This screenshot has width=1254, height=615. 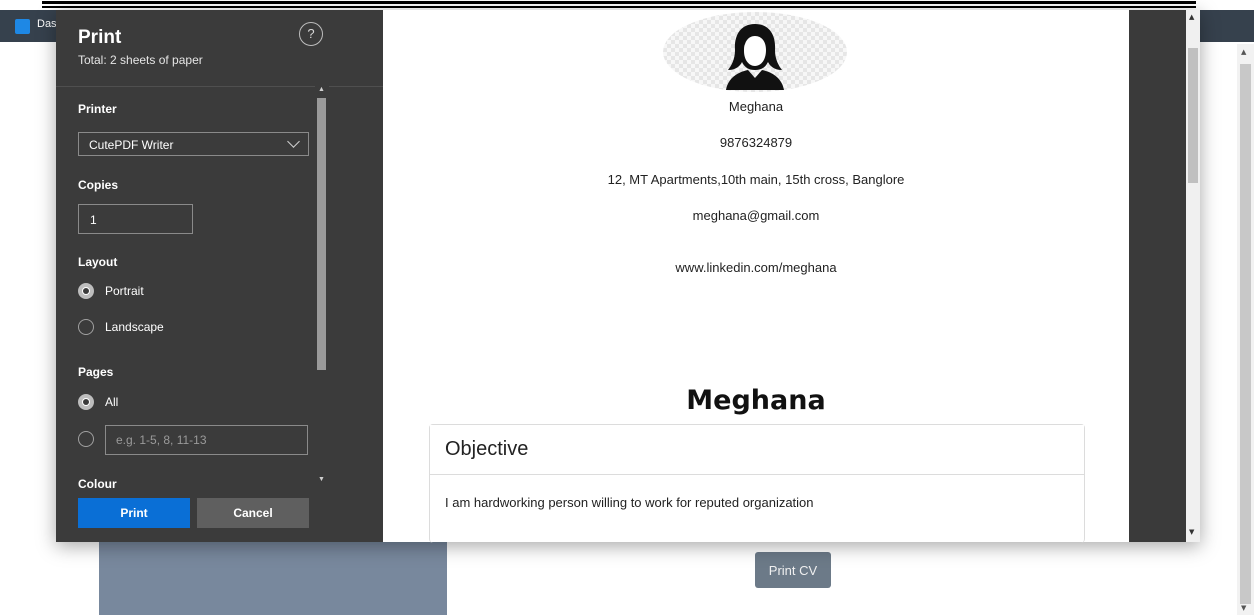 What do you see at coordinates (793, 570) in the screenshot?
I see `print-cv-button: Print CV` at bounding box center [793, 570].